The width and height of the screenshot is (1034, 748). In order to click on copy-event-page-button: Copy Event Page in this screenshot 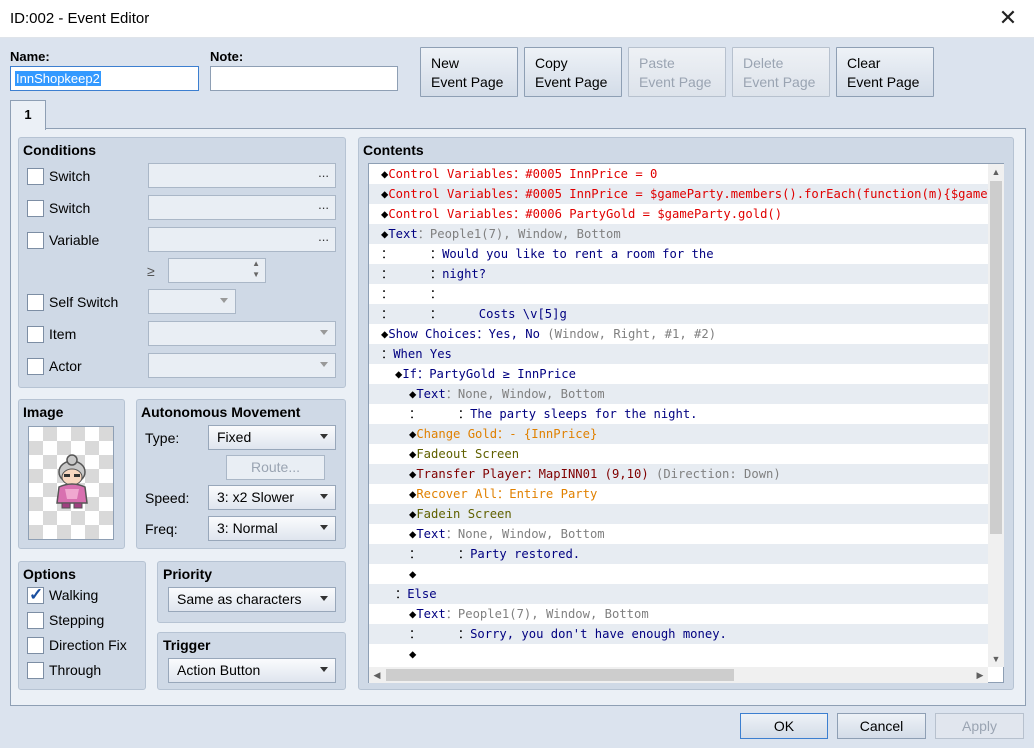, I will do `click(573, 72)`.